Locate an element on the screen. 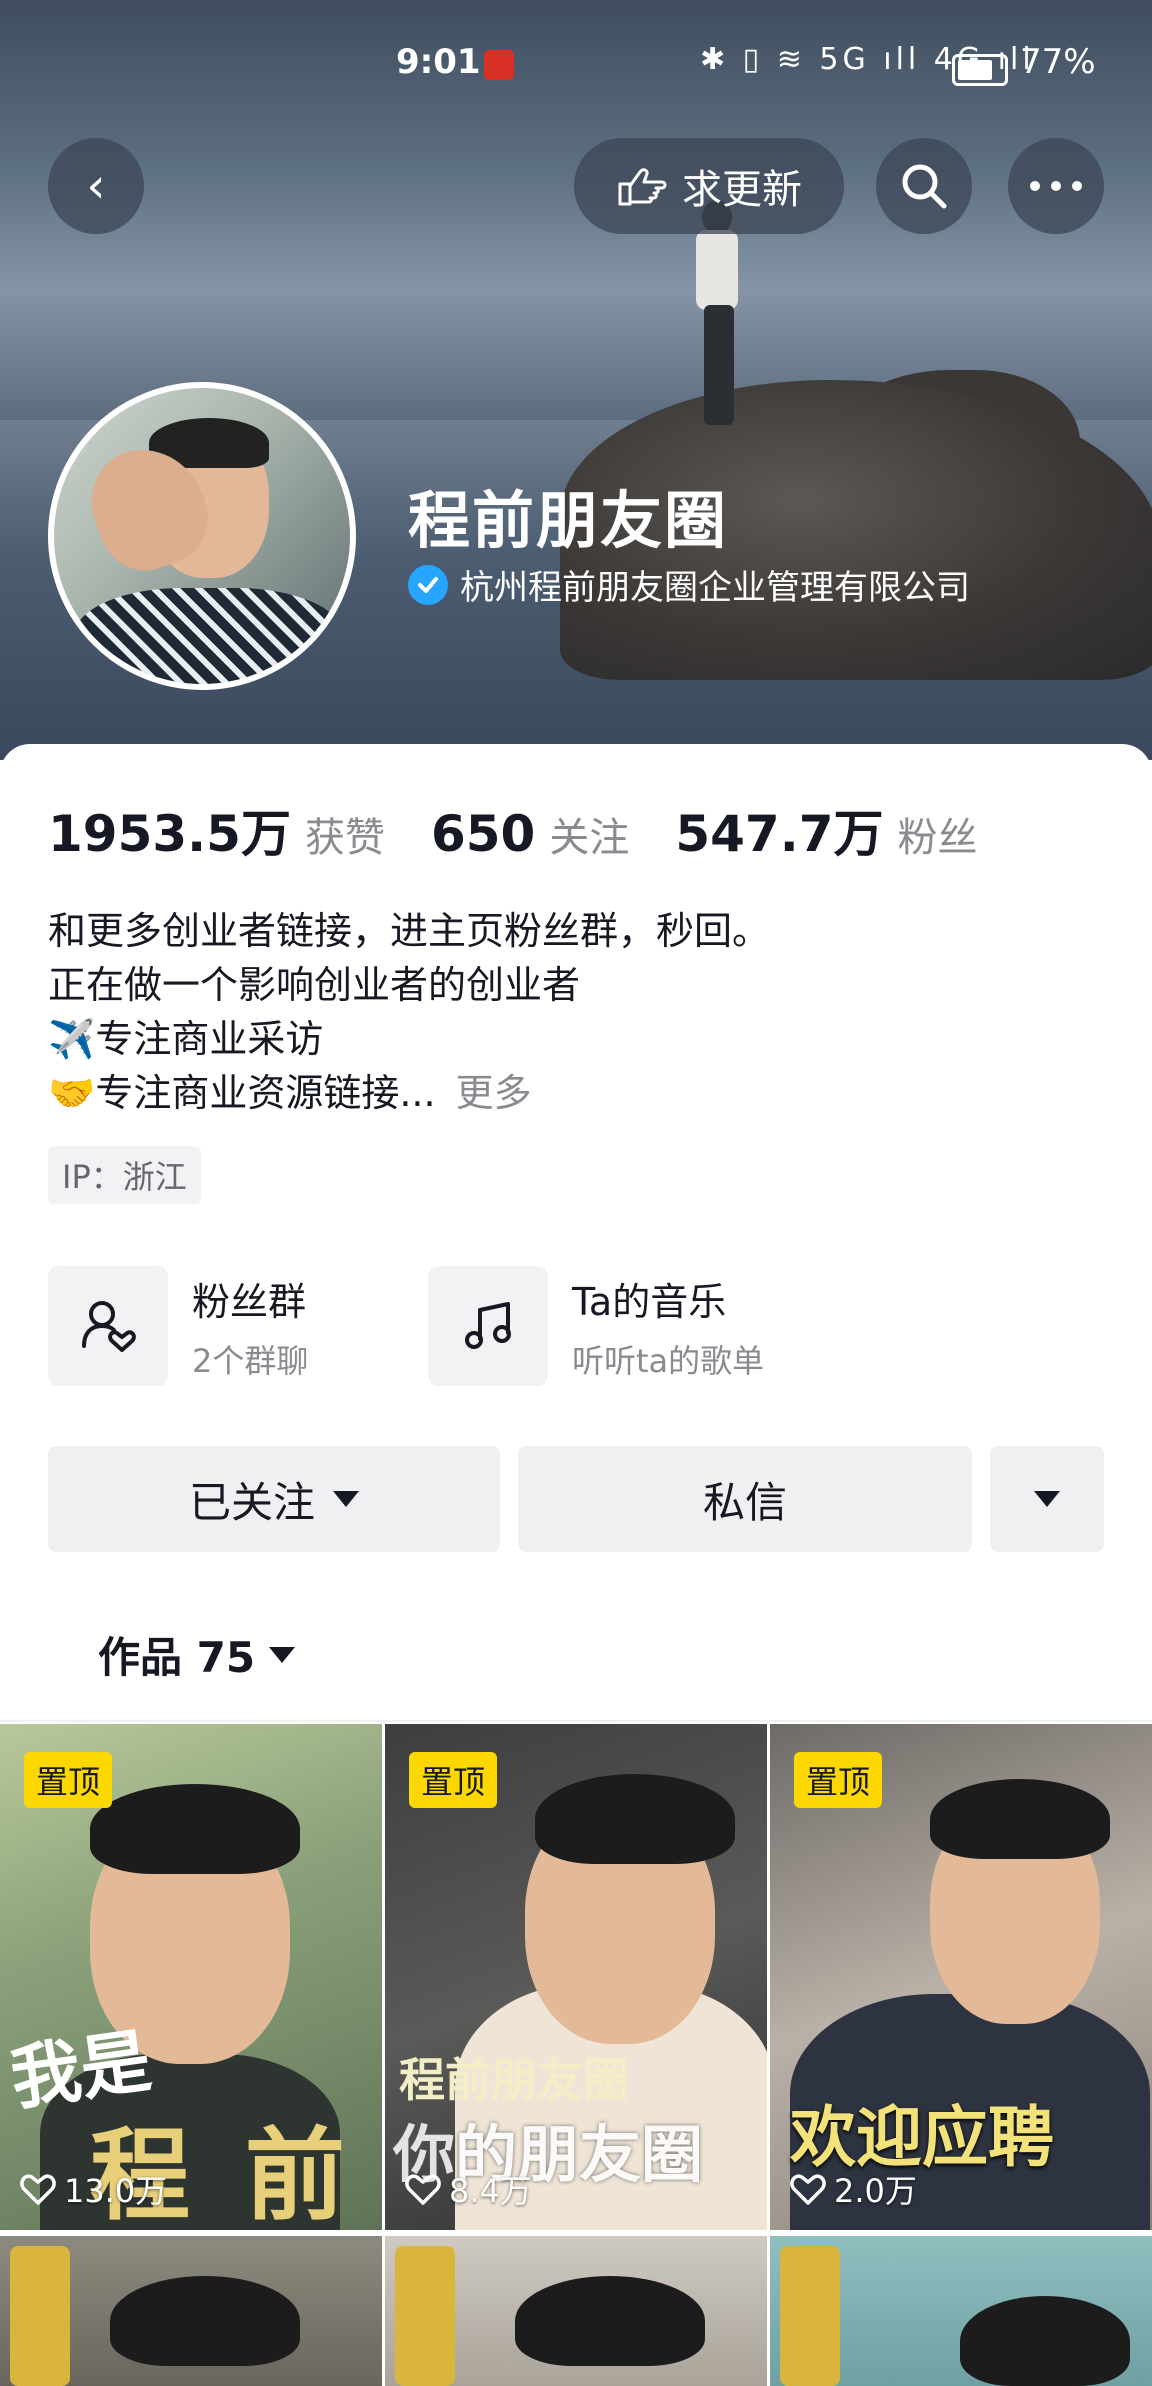 This screenshot has height=2386, width=1152. fans-group-entry: 粉丝群 2个群聊 is located at coordinates (178, 1326).